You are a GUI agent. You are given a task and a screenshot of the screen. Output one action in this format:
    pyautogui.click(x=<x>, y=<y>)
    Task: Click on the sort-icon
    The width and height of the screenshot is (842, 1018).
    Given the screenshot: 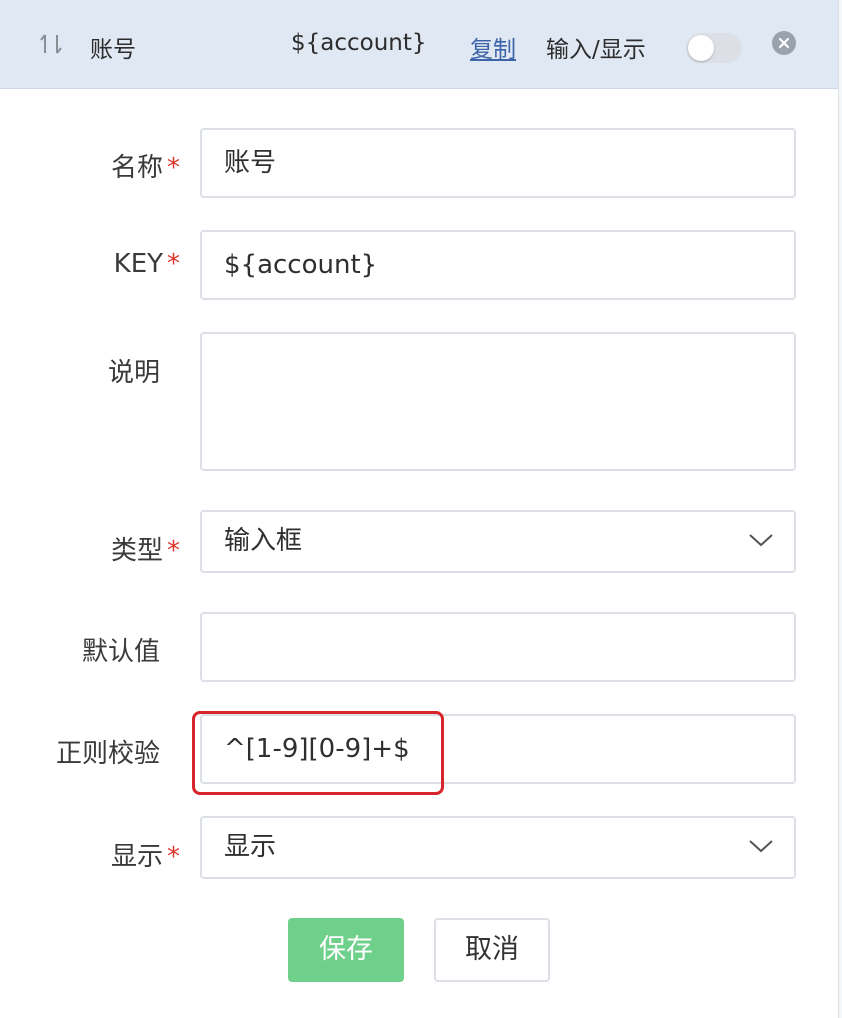 What is the action you would take?
    pyautogui.click(x=52, y=44)
    